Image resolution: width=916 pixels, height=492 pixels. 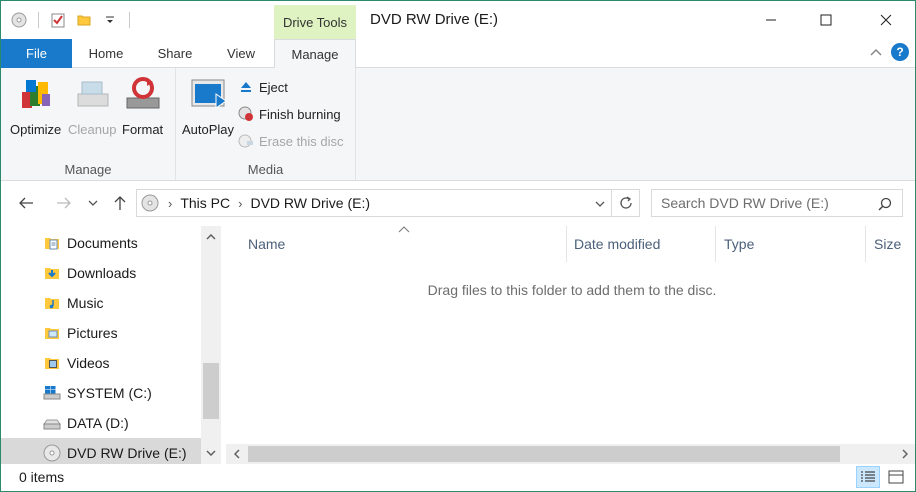 I want to click on format-button: Format, so click(x=142, y=105).